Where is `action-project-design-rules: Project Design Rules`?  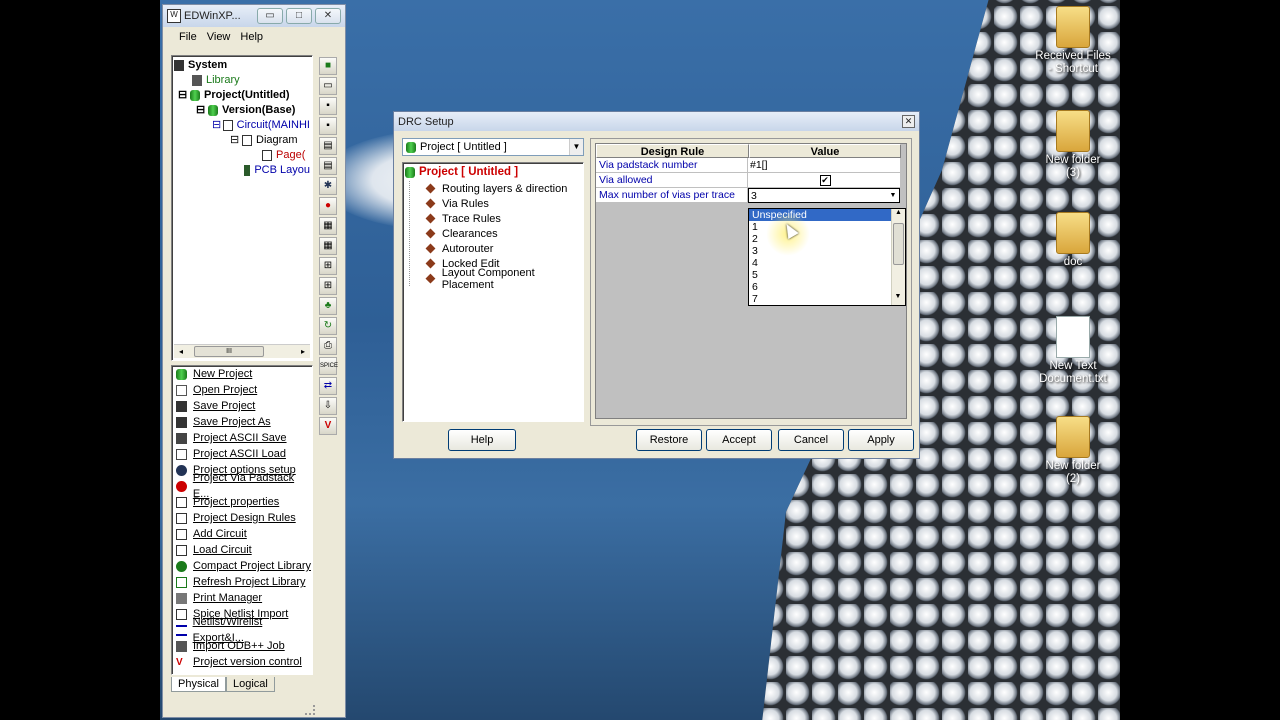 action-project-design-rules: Project Design Rules is located at coordinates (242, 518).